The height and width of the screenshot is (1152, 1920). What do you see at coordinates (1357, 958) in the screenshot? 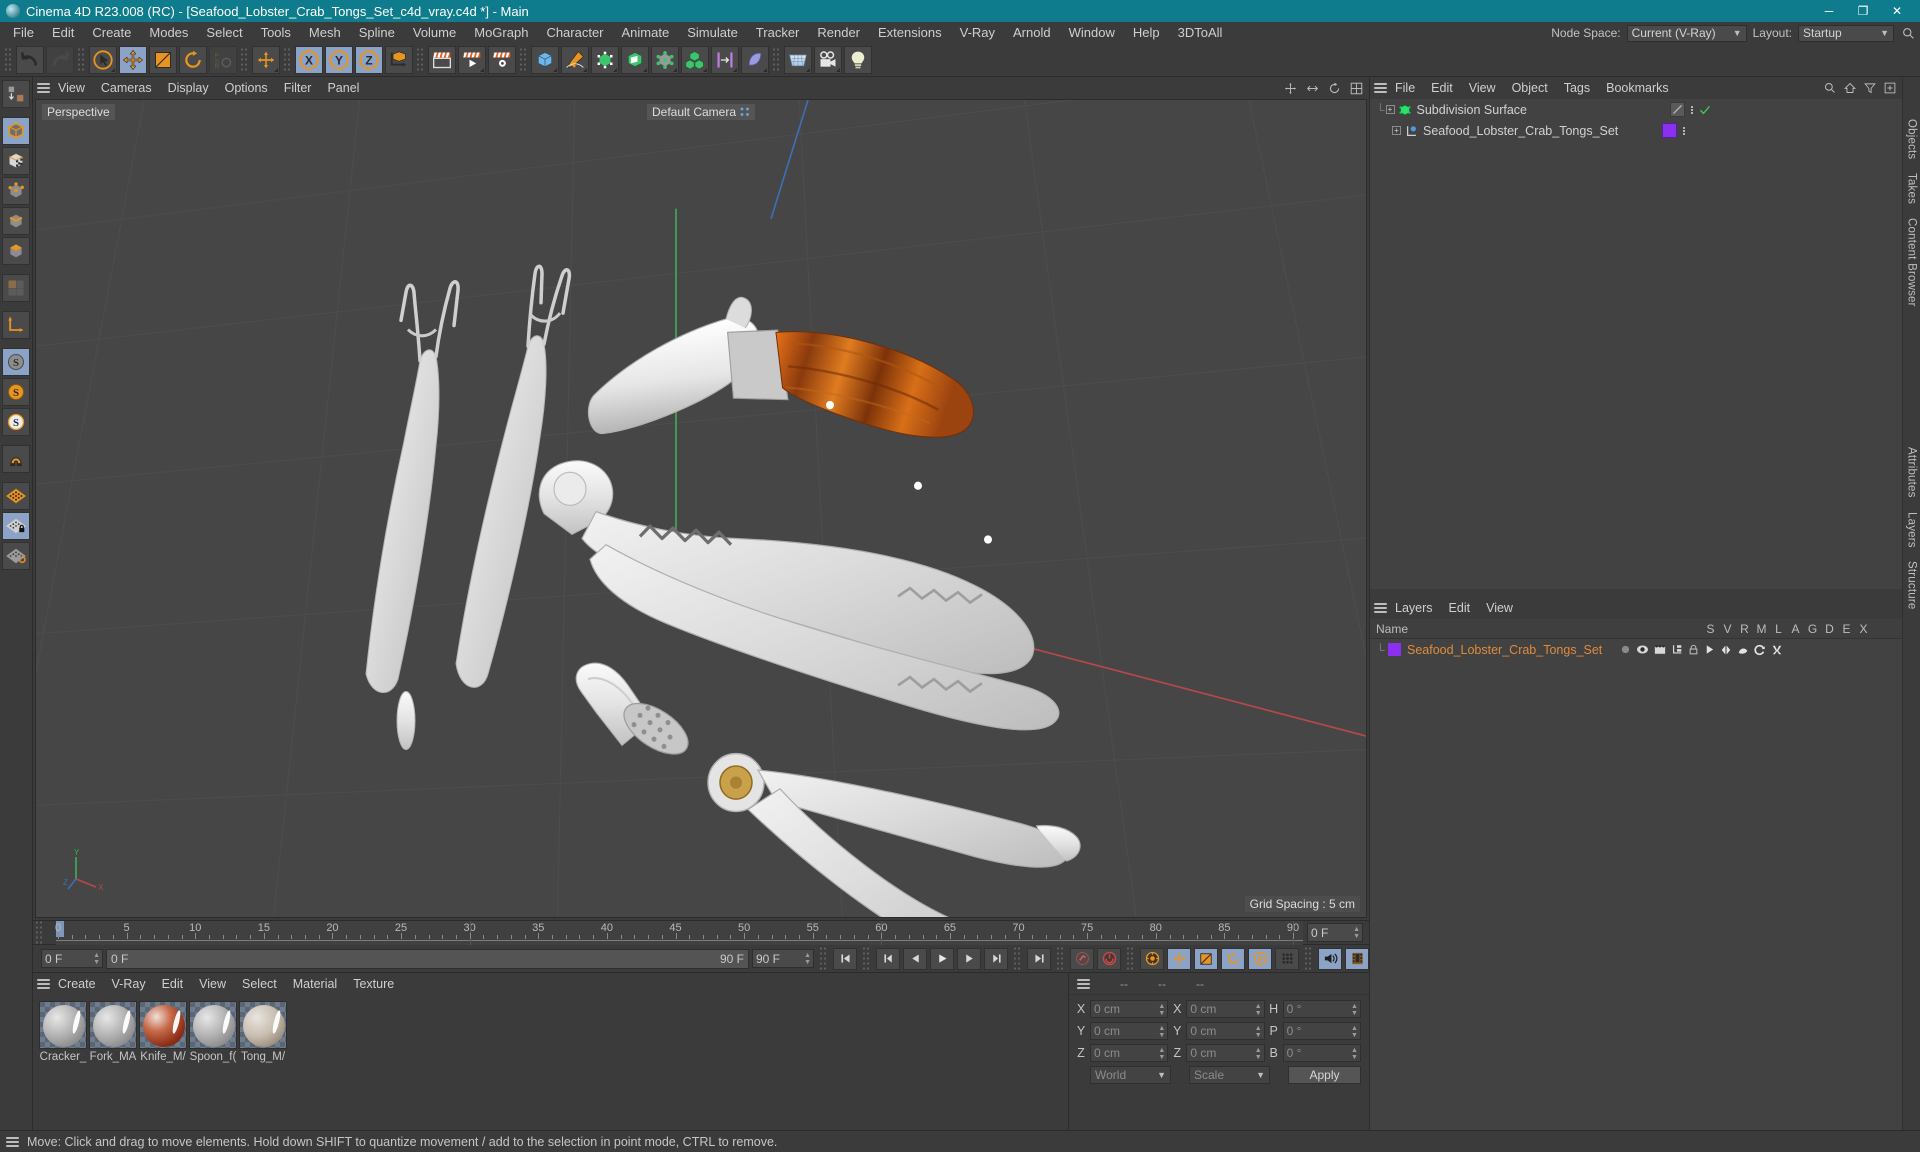
I see `timeline-button` at bounding box center [1357, 958].